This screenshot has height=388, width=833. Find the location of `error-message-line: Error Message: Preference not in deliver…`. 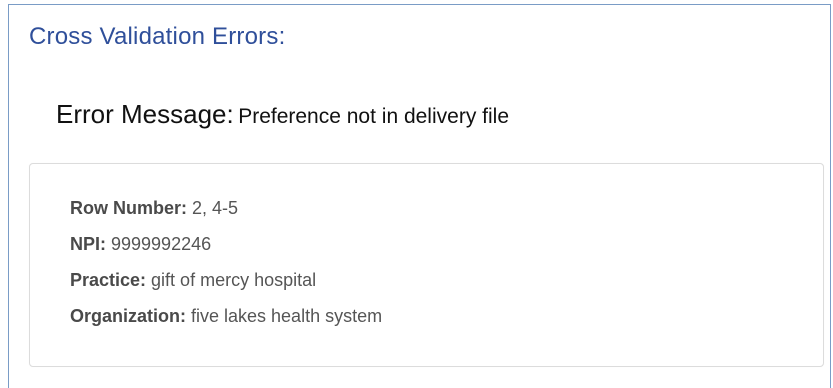

error-message-line: Error Message: Preference not in deliver… is located at coordinates (282, 114).